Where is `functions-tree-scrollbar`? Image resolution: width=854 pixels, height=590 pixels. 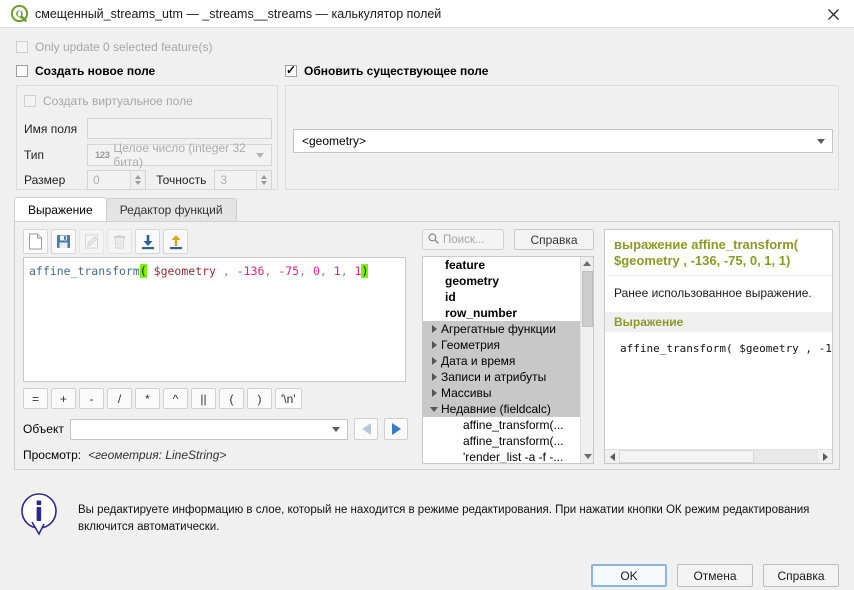 functions-tree-scrollbar is located at coordinates (586, 360).